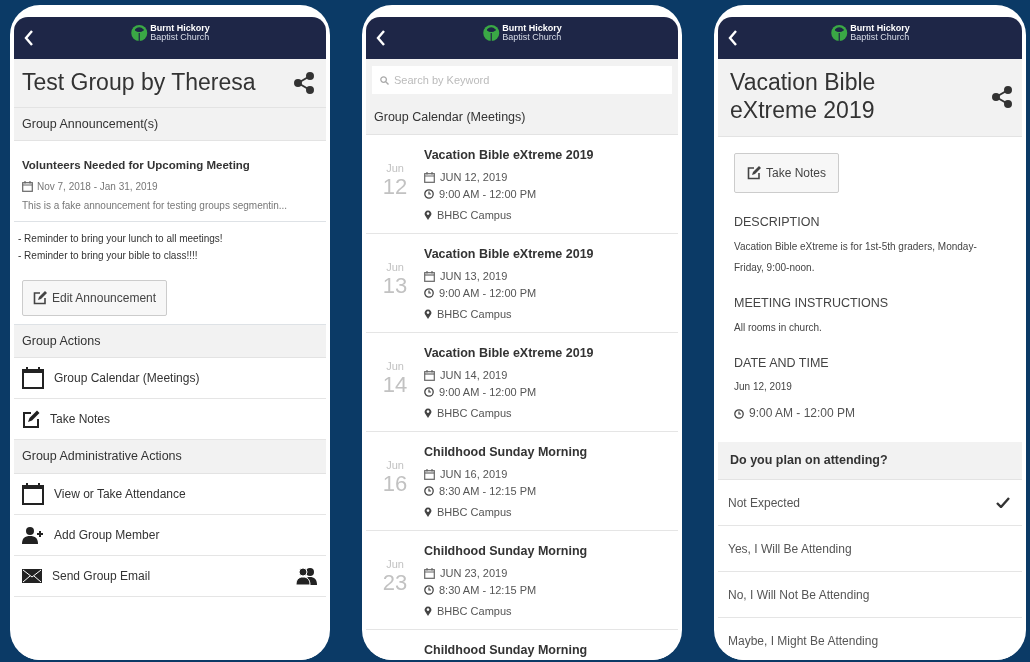 The width and height of the screenshot is (1030, 662). I want to click on event-date: JUN 23, 2019, so click(474, 573).